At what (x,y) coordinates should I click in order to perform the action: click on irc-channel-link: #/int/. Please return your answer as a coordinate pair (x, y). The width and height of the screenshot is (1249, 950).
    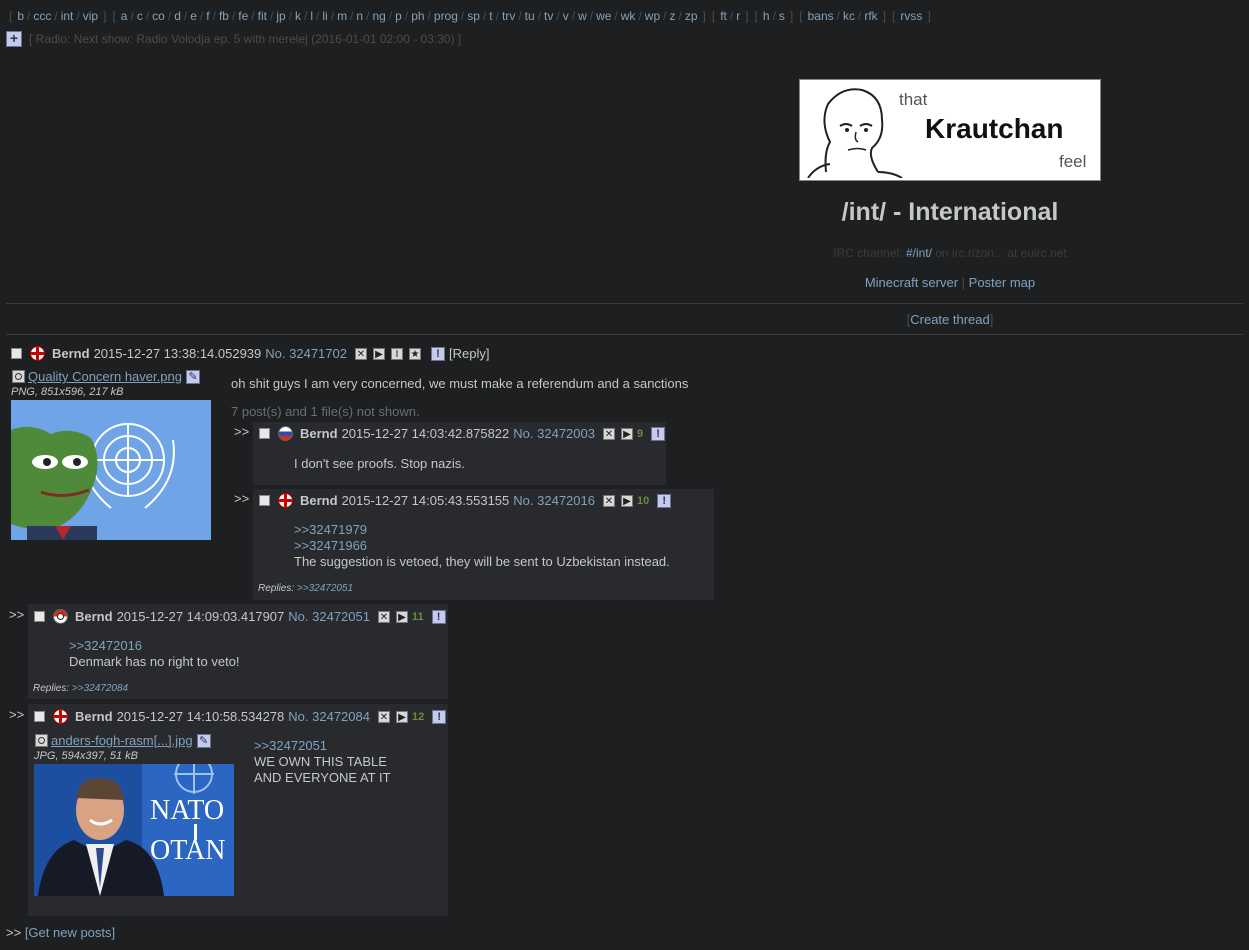
    Looking at the image, I should click on (919, 253).